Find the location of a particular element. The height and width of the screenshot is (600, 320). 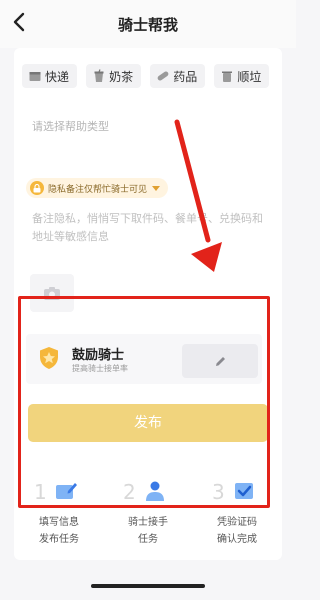

form-edit-icon is located at coordinates (66, 491).